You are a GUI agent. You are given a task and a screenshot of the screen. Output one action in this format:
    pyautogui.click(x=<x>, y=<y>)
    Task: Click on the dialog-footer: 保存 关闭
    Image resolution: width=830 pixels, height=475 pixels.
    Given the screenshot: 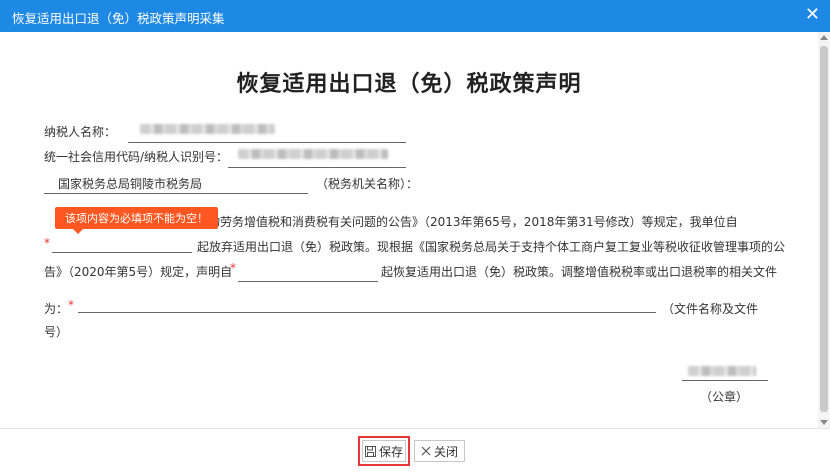 What is the action you would take?
    pyautogui.click(x=415, y=451)
    